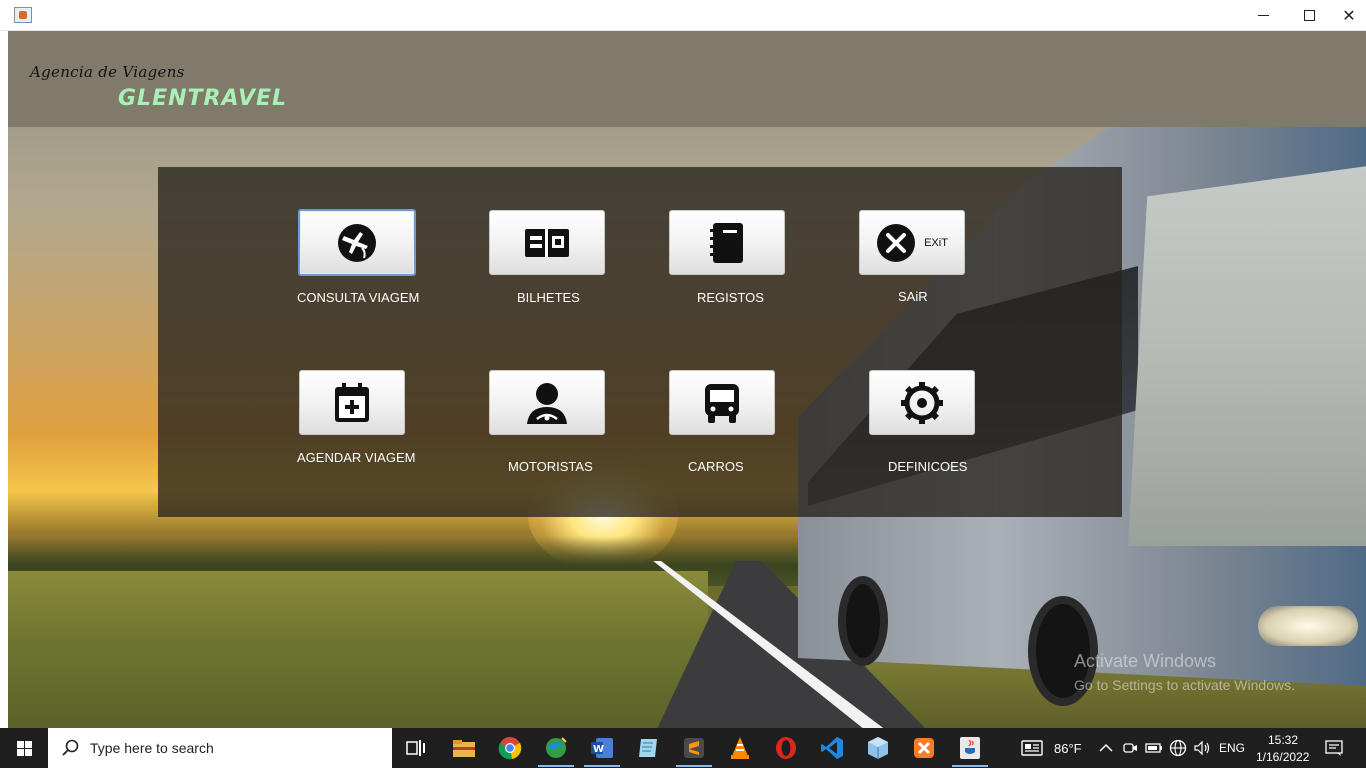  What do you see at coordinates (1283, 740) in the screenshot?
I see `clock-time: 15:32` at bounding box center [1283, 740].